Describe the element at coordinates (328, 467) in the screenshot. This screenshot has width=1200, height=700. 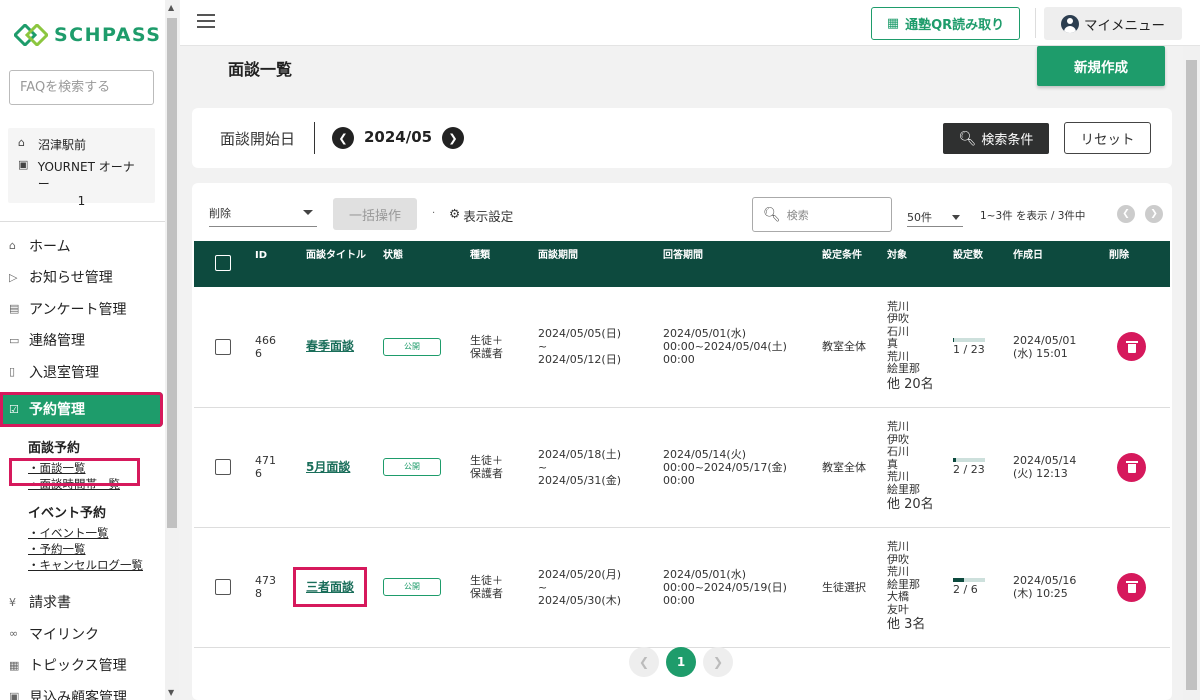
I see `interview-title-link: 5月面談` at that location.